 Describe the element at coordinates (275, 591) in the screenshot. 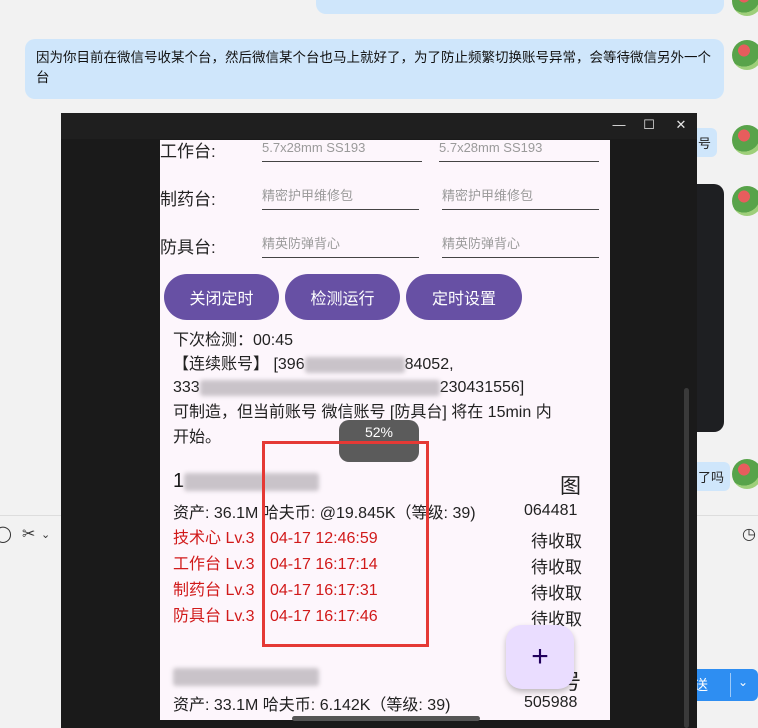

I see `timer-row: 制药台 Lv.3 04-17 16:17:31` at that location.